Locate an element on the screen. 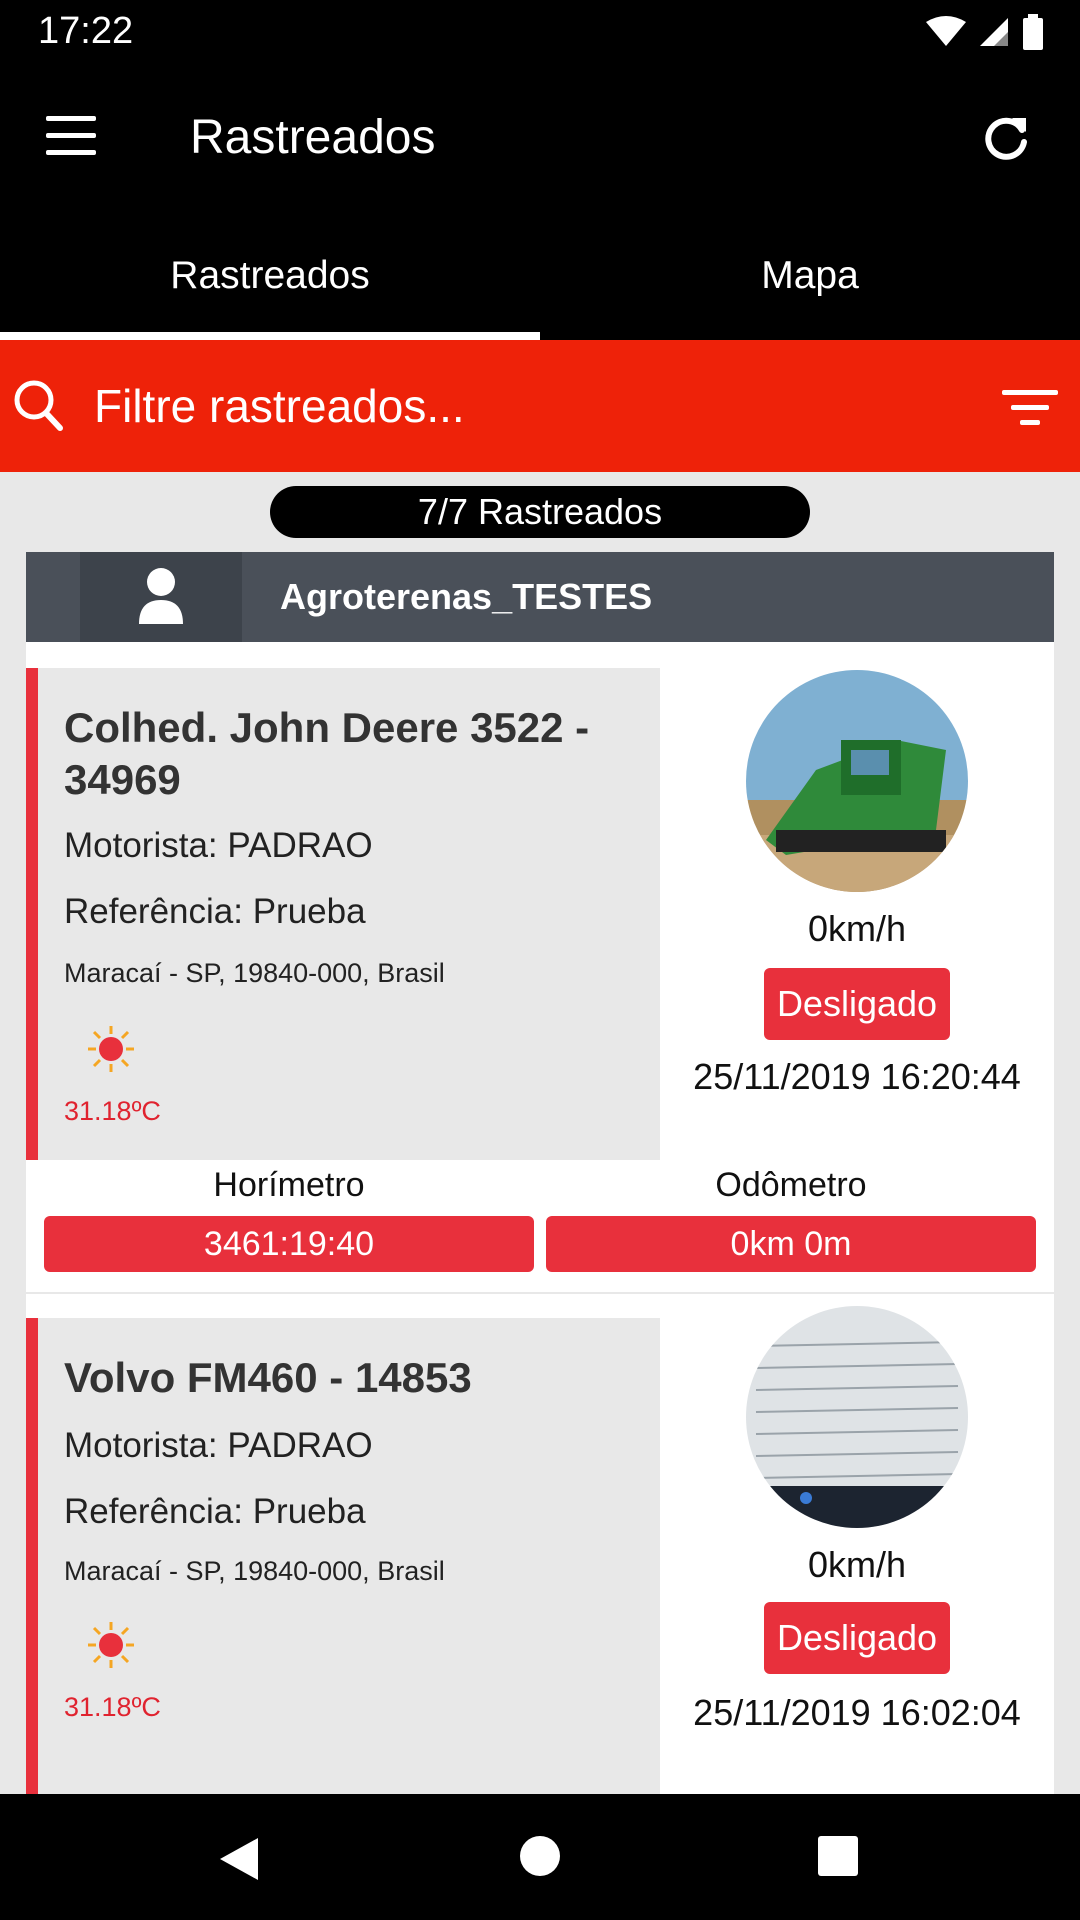  count-badge: 7/7 Rastreados is located at coordinates (540, 512).